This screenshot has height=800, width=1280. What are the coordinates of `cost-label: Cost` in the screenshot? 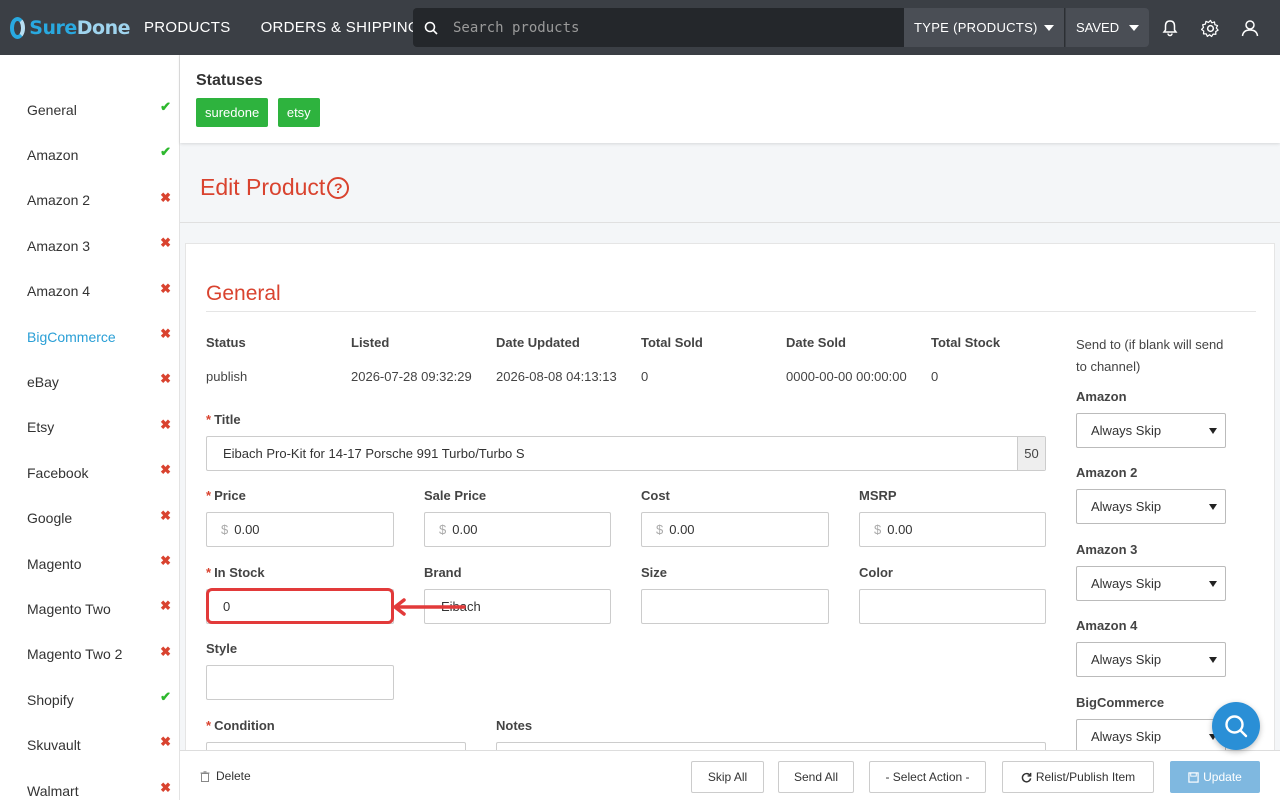 It's located at (655, 495).